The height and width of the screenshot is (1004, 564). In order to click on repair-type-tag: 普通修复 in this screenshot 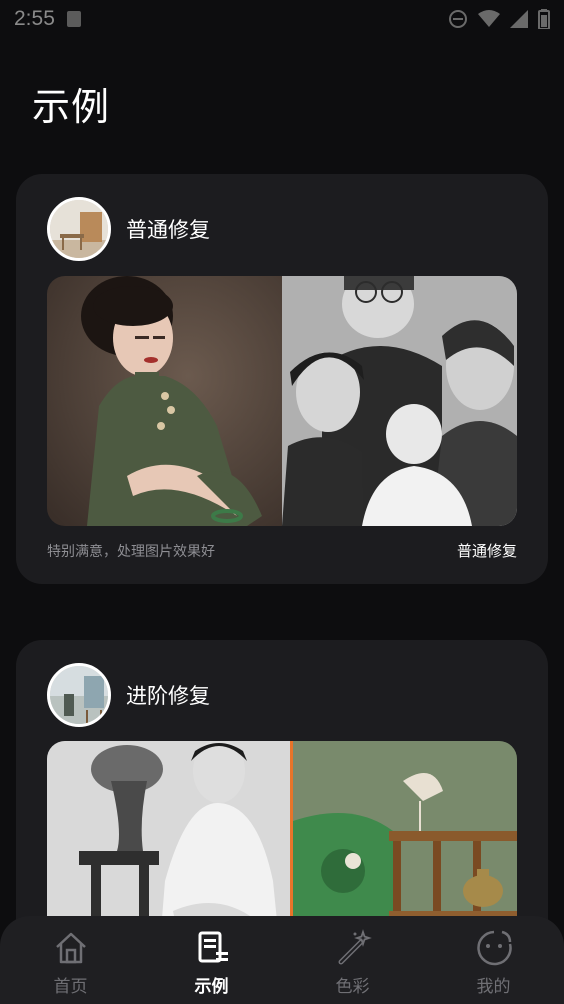, I will do `click(486, 551)`.